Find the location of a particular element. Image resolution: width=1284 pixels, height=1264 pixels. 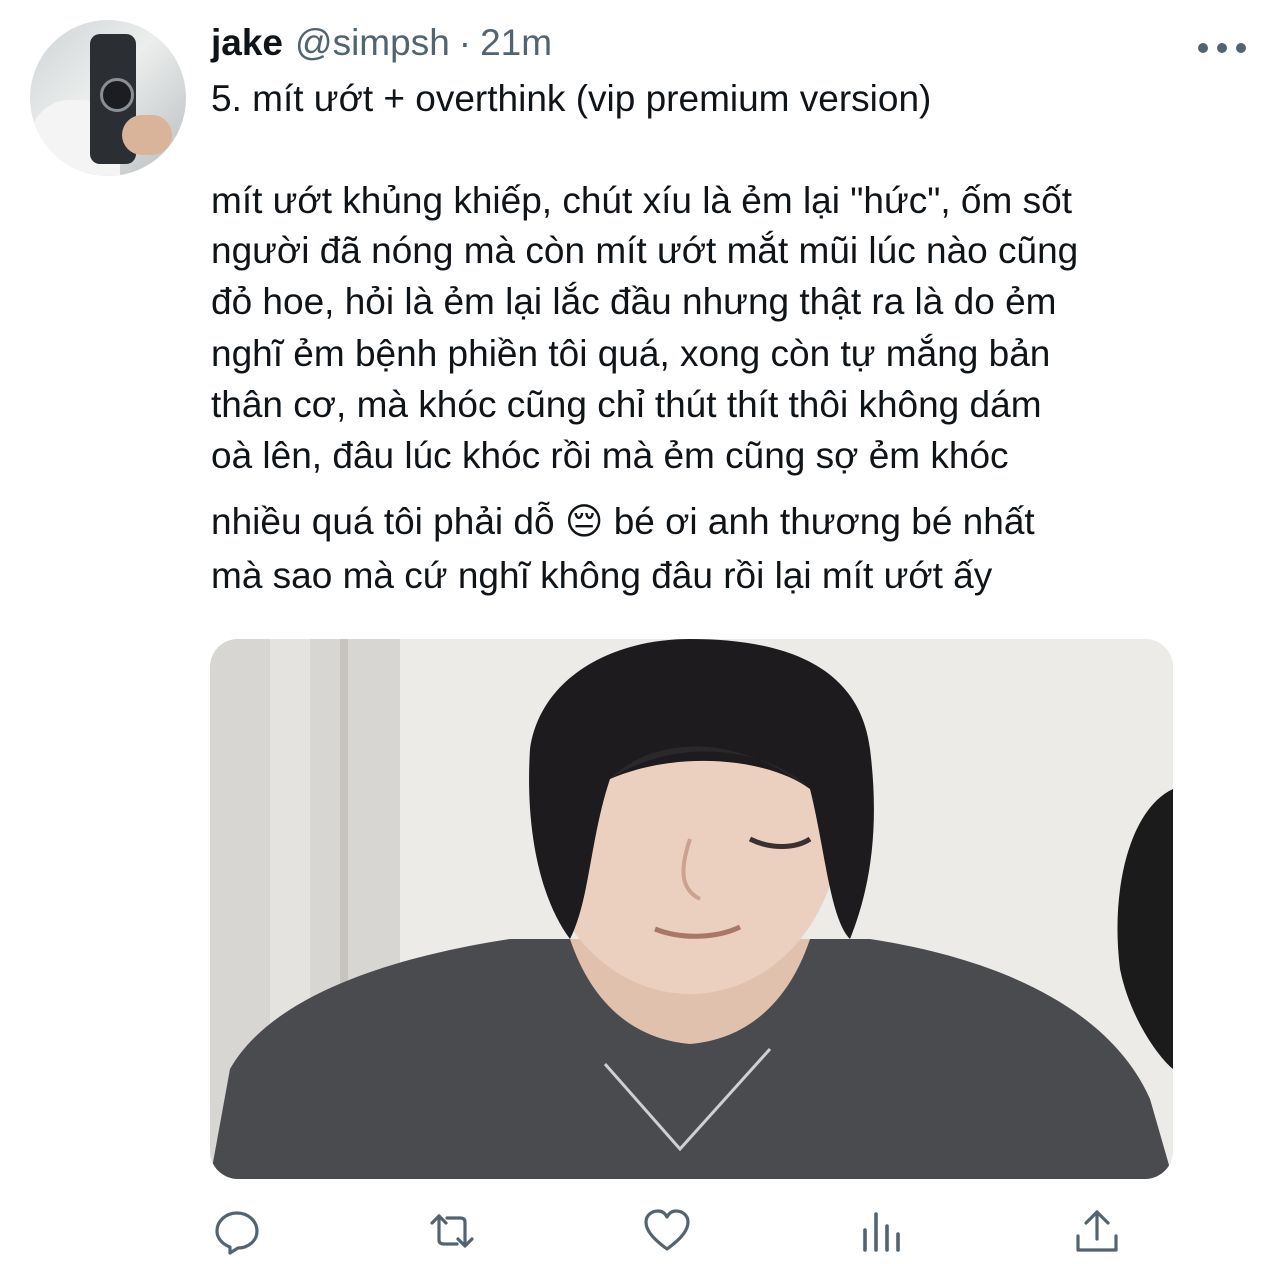

more-icon is located at coordinates (1222, 48).